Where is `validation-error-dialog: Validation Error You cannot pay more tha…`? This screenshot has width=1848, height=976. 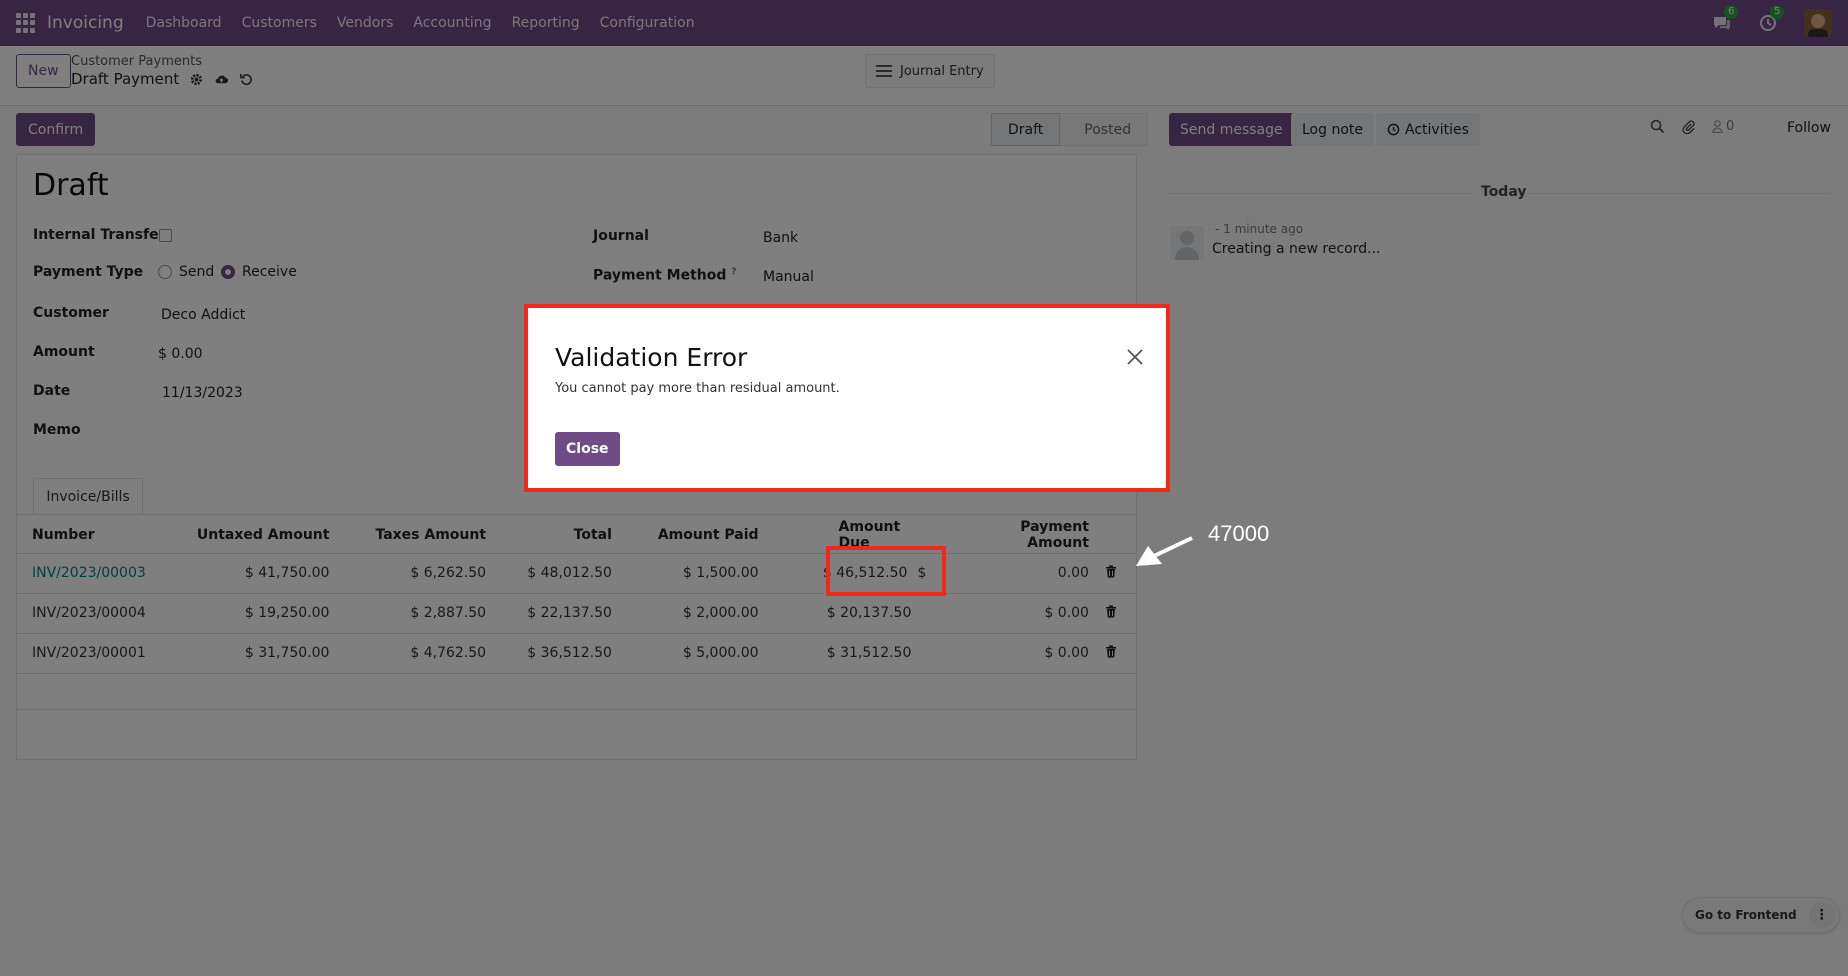
validation-error-dialog: Validation Error You cannot pay more tha… is located at coordinates (847, 398).